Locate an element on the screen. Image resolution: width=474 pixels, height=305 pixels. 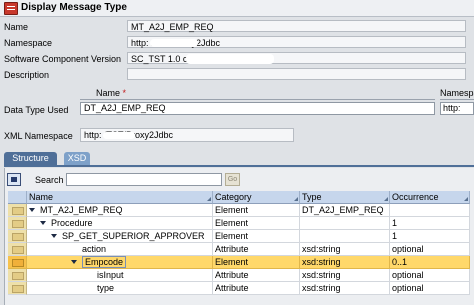
name-cell: MT_A2J_EMP_REQ is located at coordinates (120, 210).